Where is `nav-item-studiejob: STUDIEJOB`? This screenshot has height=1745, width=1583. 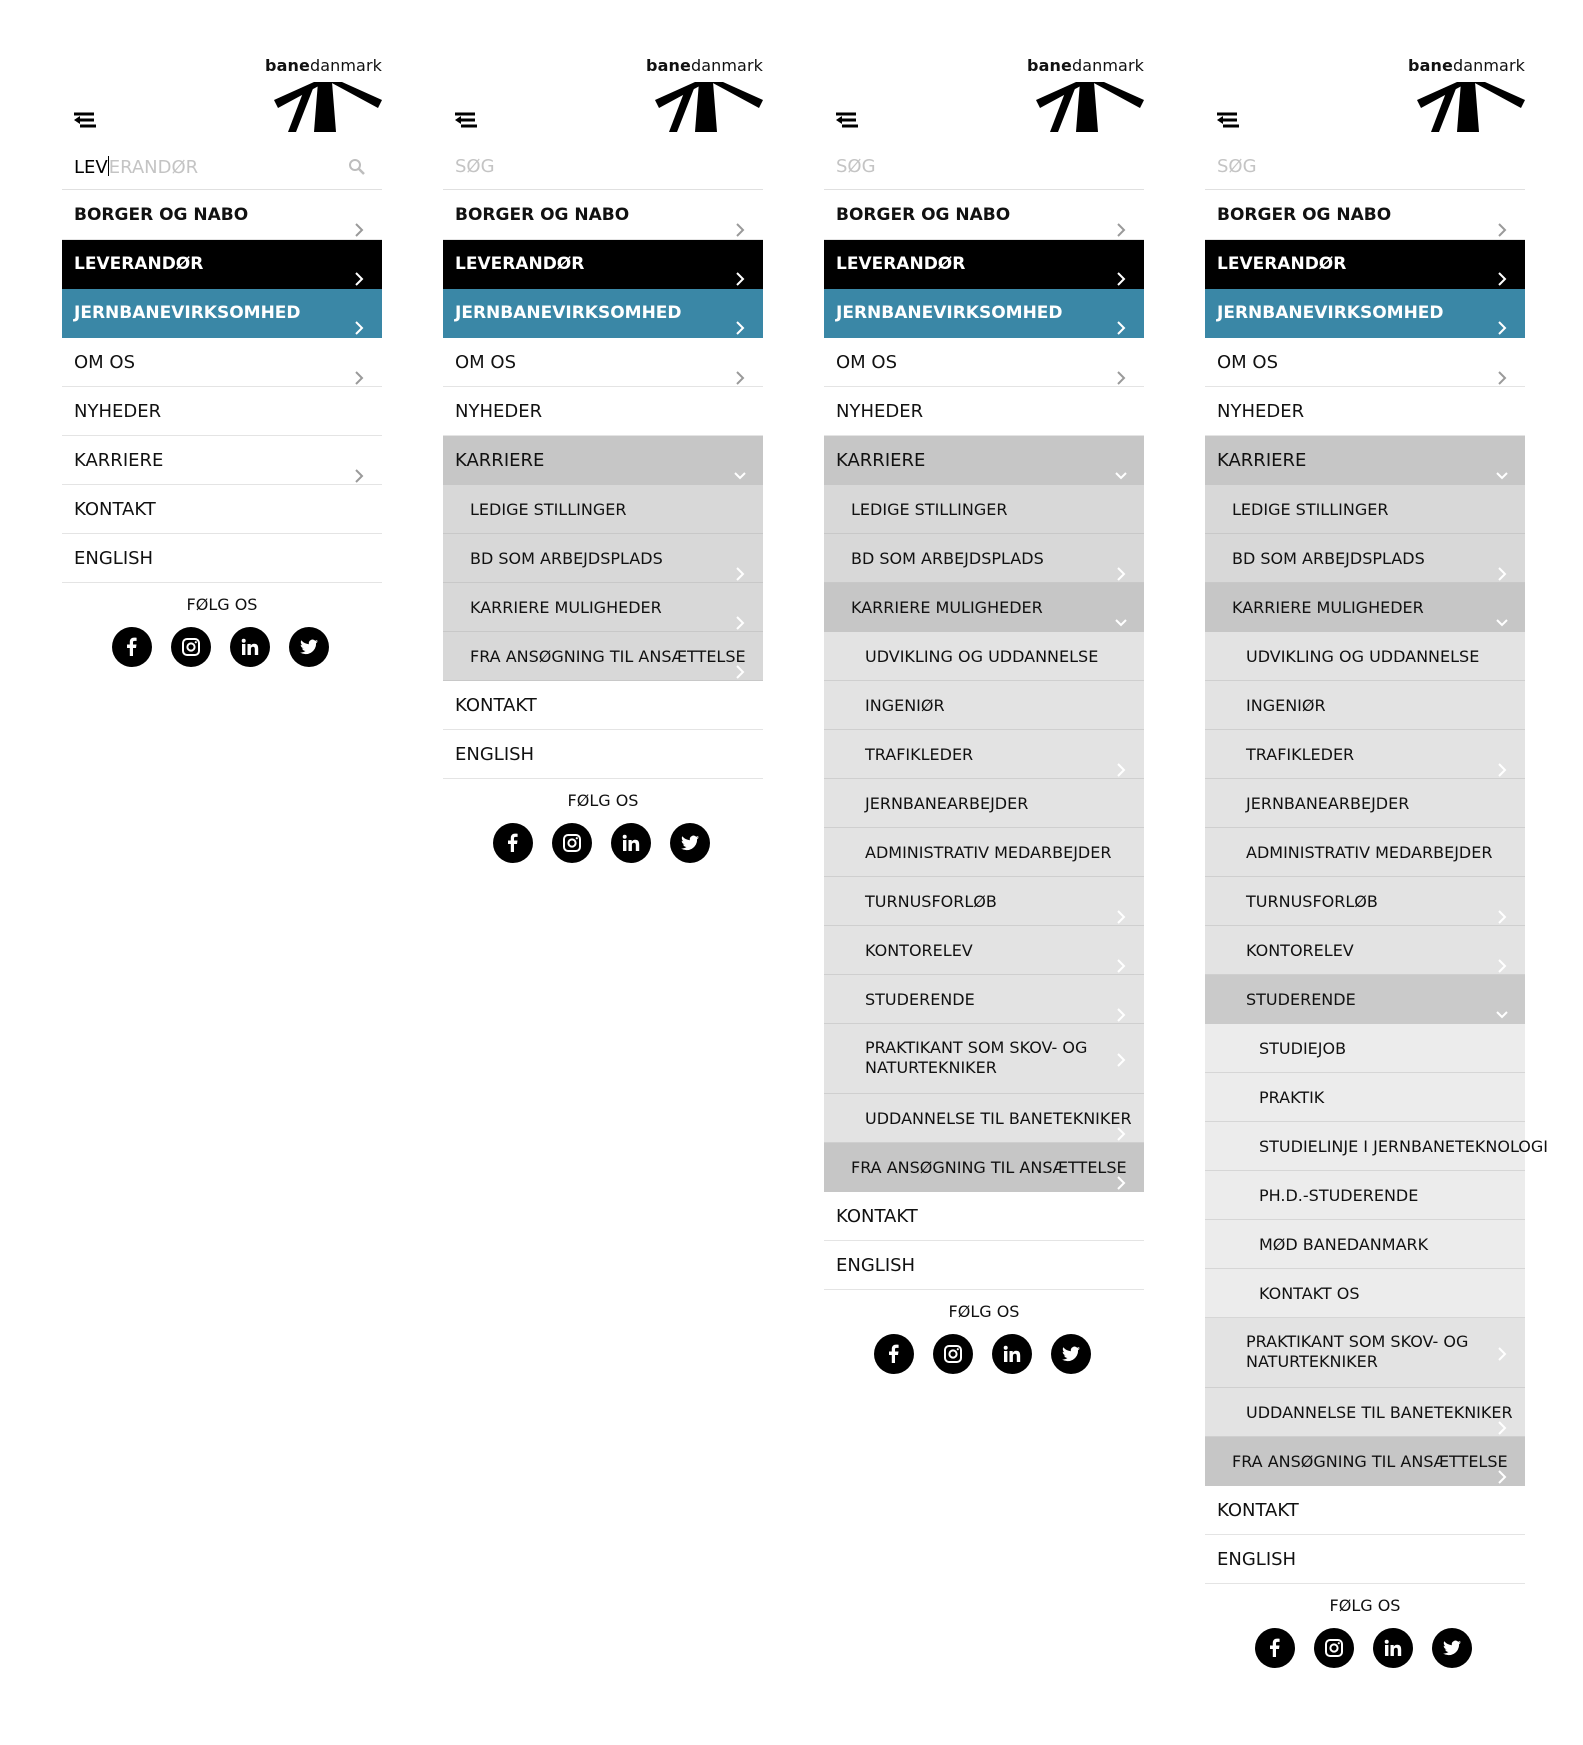
nav-item-studiejob: STUDIEJOB is located at coordinates (1365, 1048).